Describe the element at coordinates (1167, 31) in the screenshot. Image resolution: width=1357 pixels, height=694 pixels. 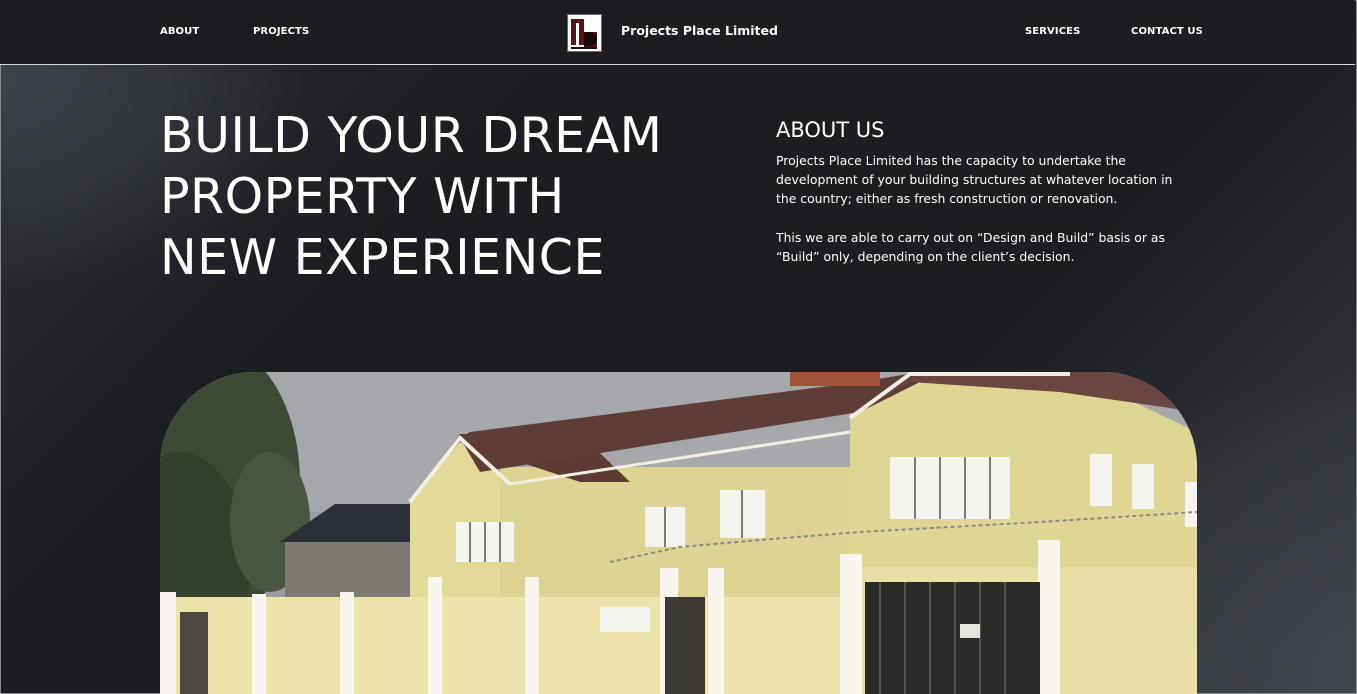
I see `nav-link-contact-us: CONTACT US` at that location.